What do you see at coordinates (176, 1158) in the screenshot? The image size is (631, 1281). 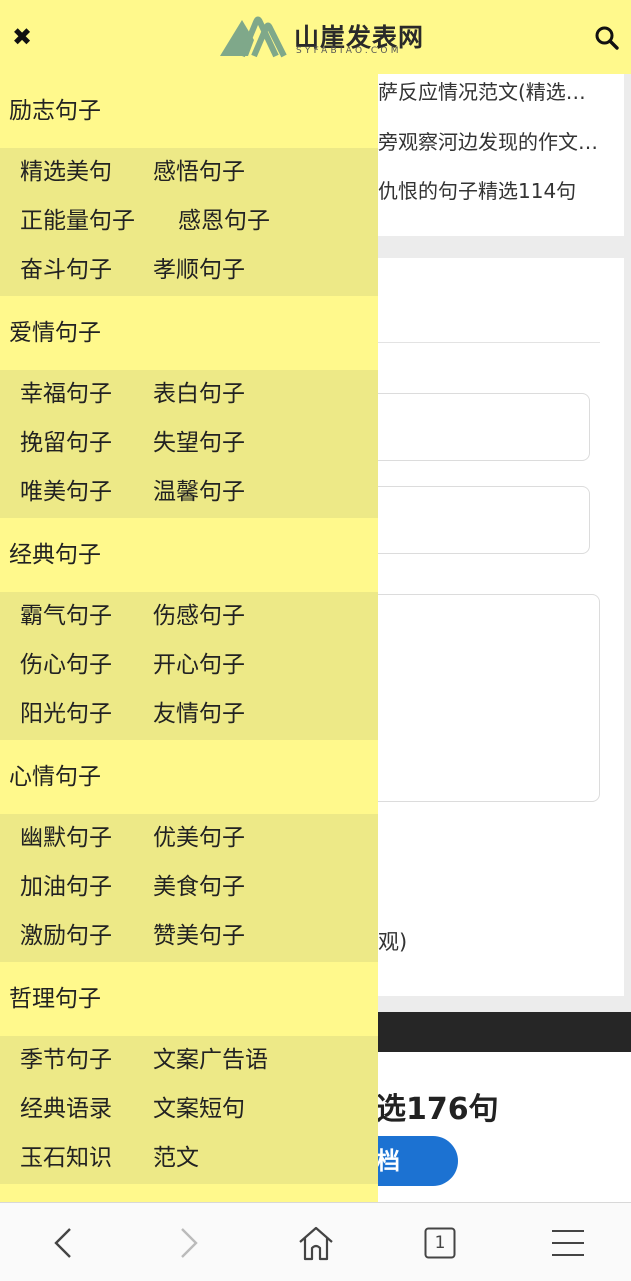 I see `submenu-item: 范文` at bounding box center [176, 1158].